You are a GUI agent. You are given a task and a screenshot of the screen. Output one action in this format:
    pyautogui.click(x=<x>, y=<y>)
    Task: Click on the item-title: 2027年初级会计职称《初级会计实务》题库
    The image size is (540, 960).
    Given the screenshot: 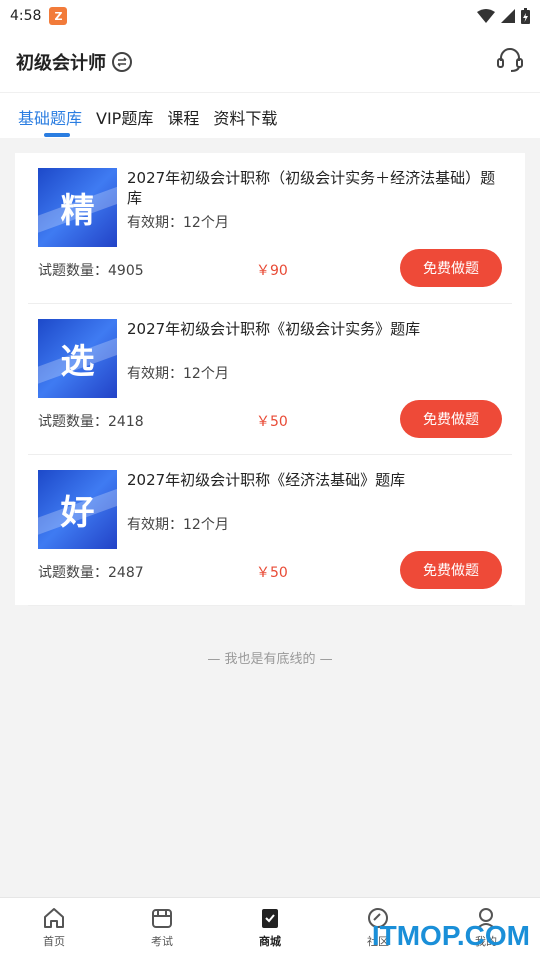 What is the action you would take?
    pyautogui.click(x=274, y=329)
    